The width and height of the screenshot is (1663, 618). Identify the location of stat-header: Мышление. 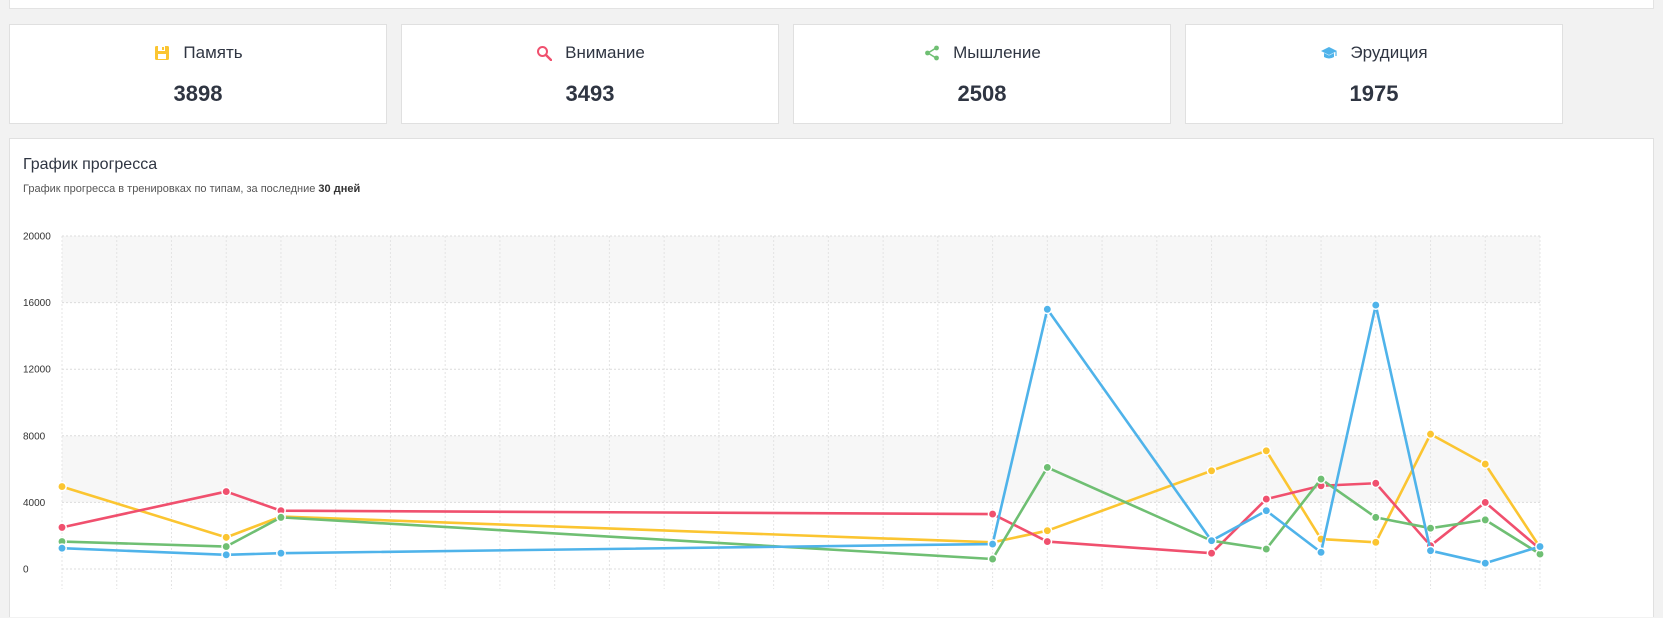
(982, 53).